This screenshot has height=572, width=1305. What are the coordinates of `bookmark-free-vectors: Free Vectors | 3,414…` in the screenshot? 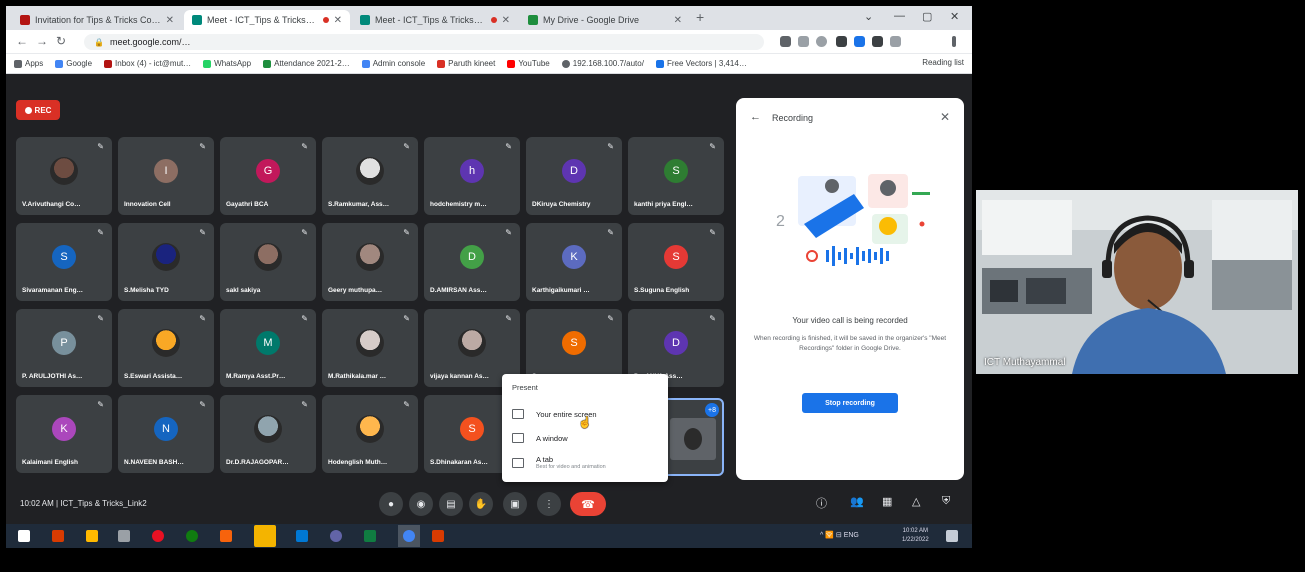 It's located at (701, 63).